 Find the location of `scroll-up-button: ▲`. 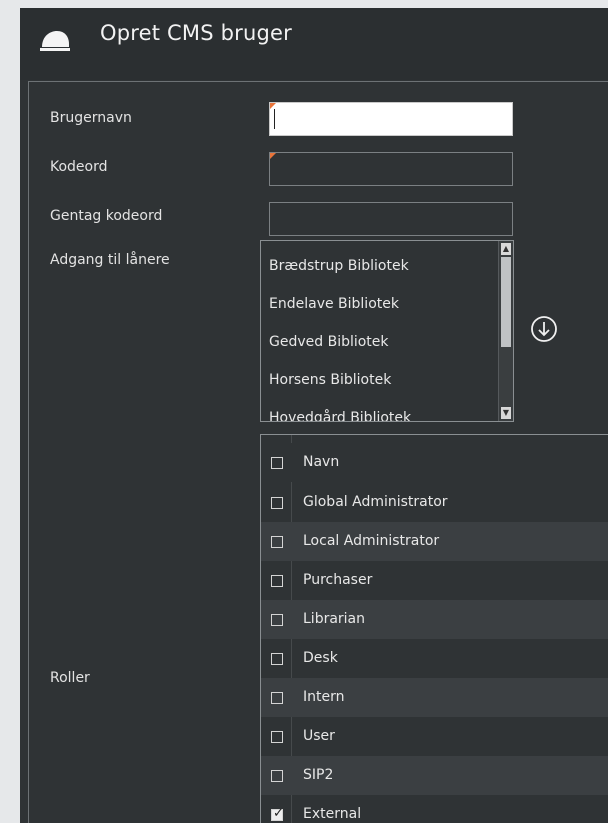

scroll-up-button: ▲ is located at coordinates (506, 249).